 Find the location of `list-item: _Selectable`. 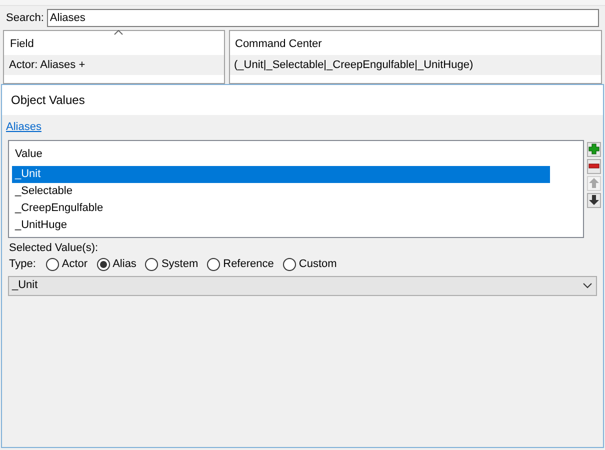

list-item: _Selectable is located at coordinates (281, 191).